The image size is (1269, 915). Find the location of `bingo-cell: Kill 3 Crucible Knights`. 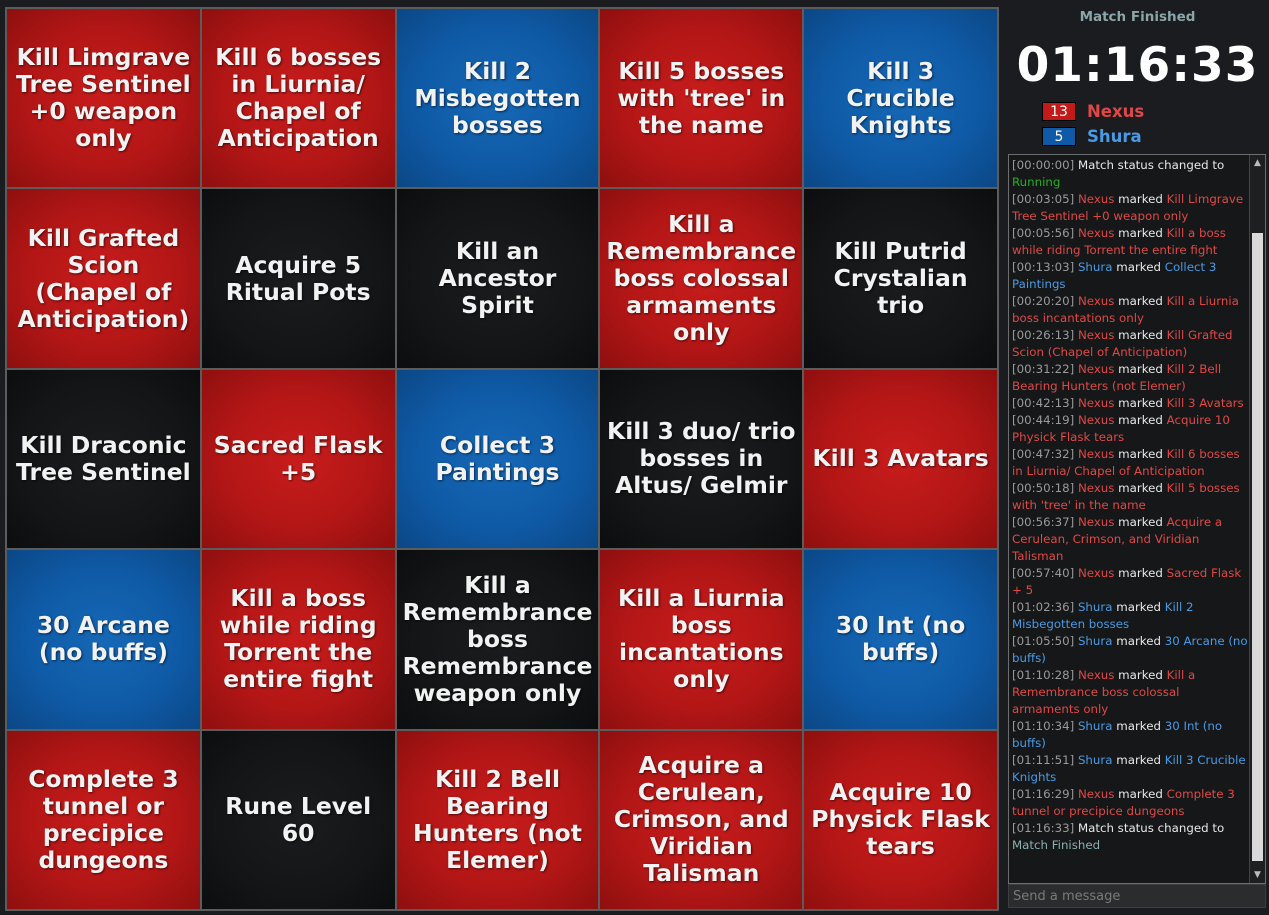

bingo-cell: Kill 3 Crucible Knights is located at coordinates (900, 98).